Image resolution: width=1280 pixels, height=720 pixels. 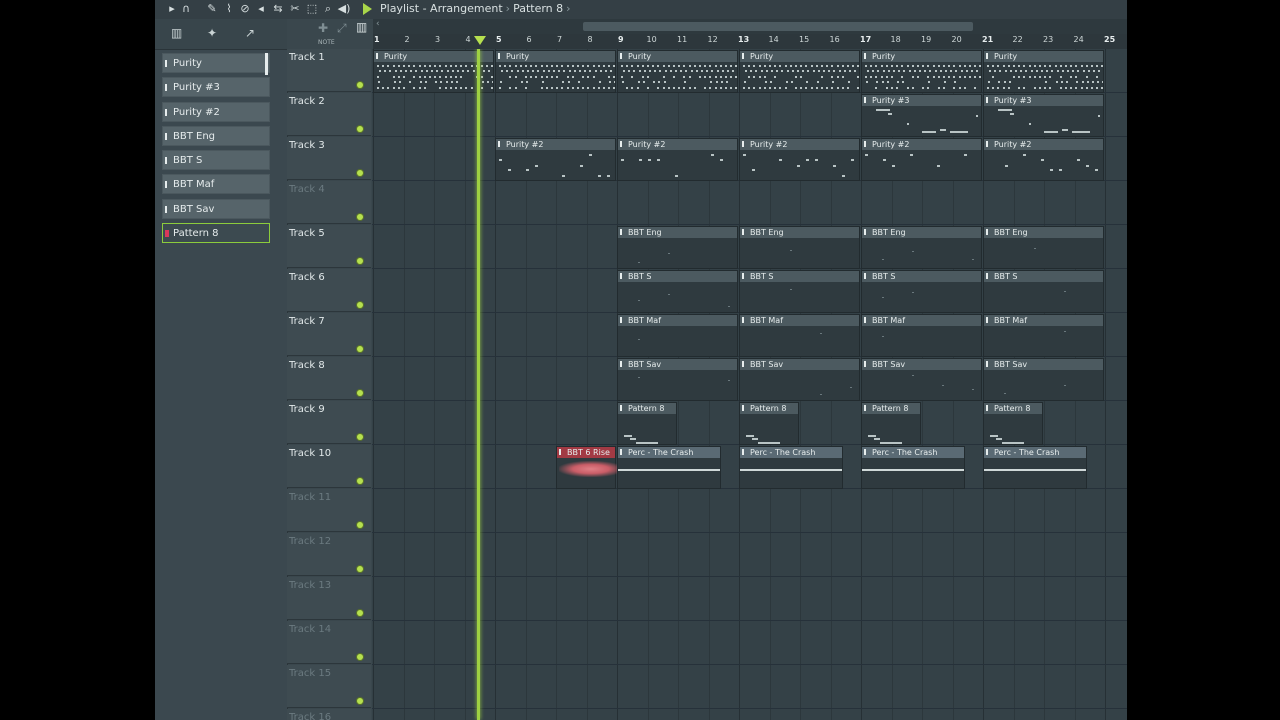 I want to click on track-header: Track 4, so click(x=329, y=202).